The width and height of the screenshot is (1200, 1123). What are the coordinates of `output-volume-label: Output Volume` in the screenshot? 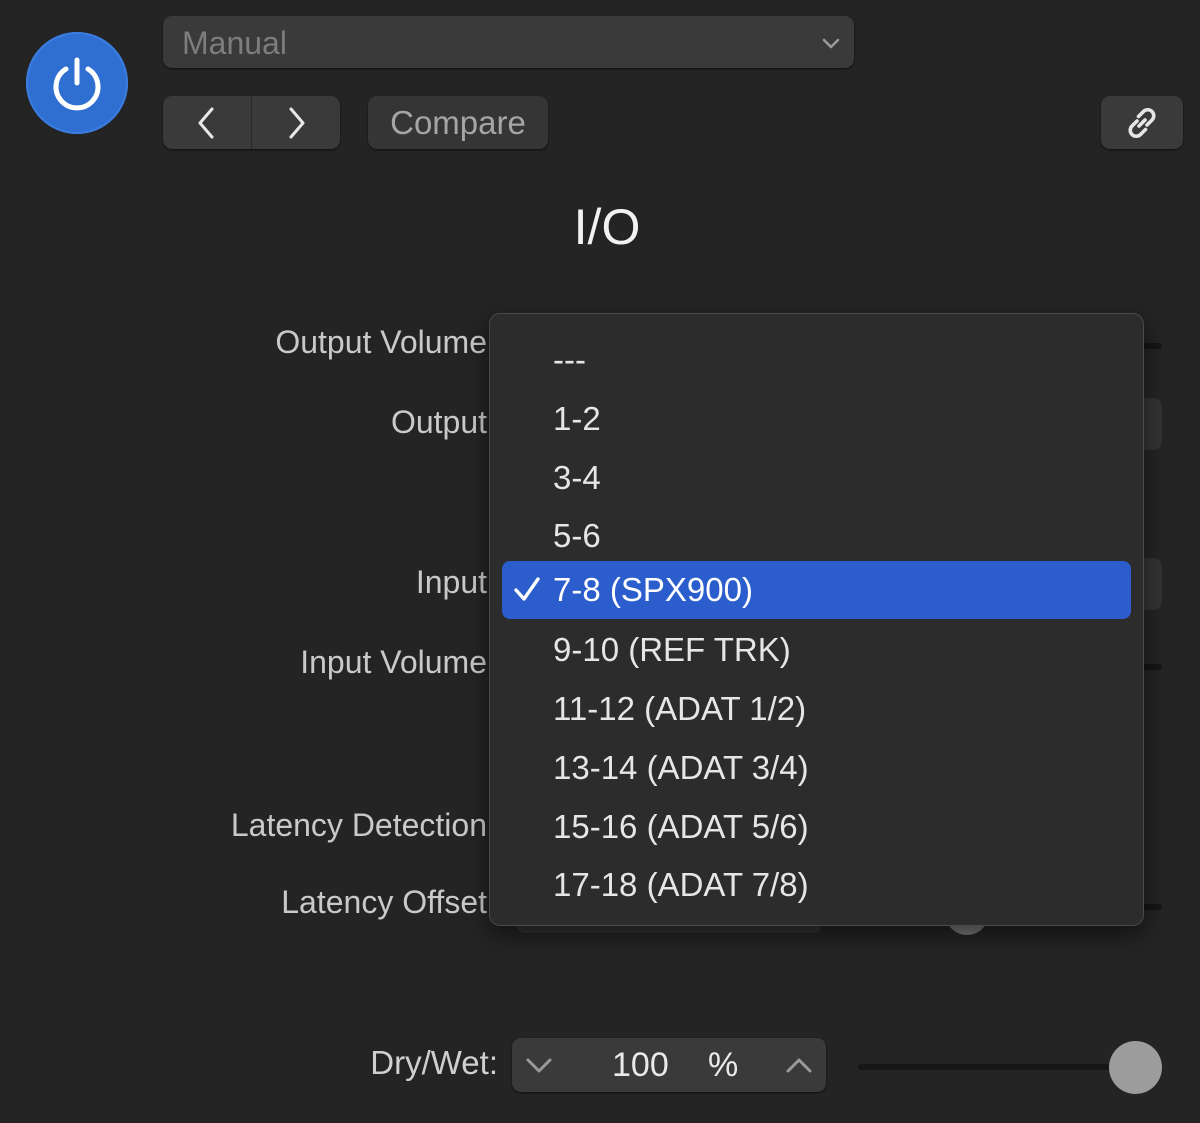 It's located at (381, 342).